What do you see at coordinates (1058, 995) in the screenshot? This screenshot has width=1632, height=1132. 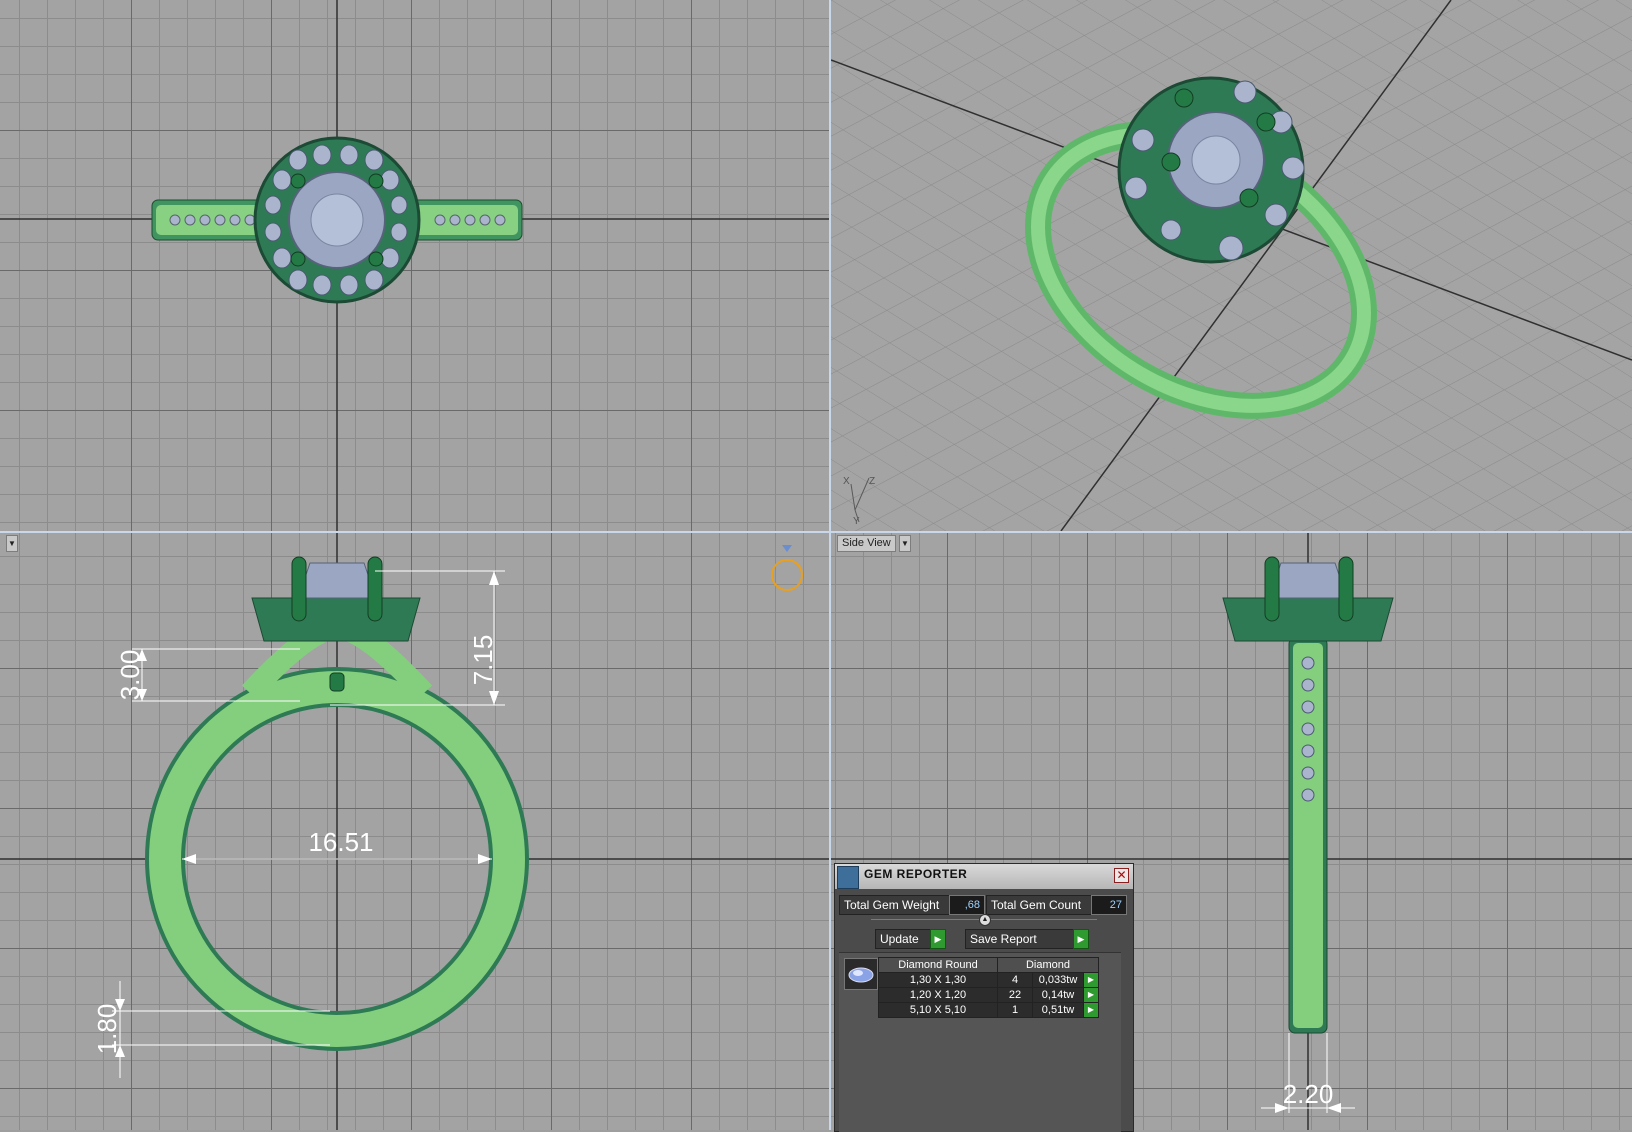 I see `gem-weight: 0,14tw` at bounding box center [1058, 995].